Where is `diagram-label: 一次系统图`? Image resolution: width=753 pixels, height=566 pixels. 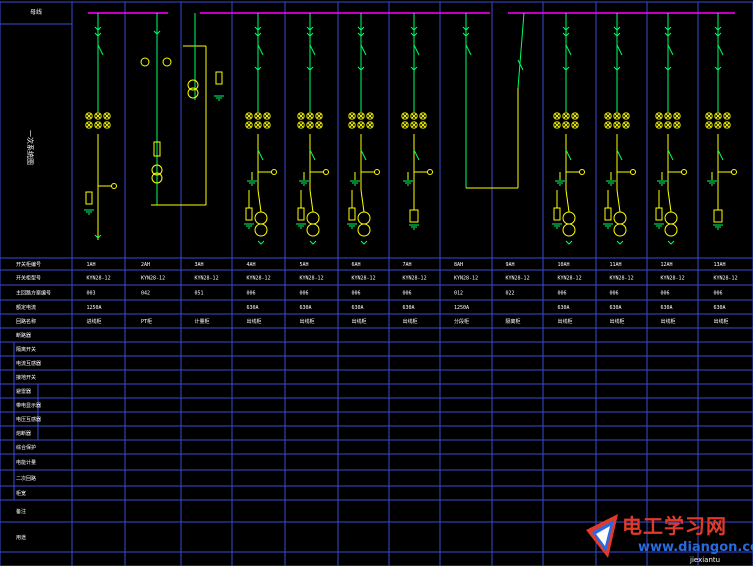 diagram-label: 一次系统图 is located at coordinates (30, 147).